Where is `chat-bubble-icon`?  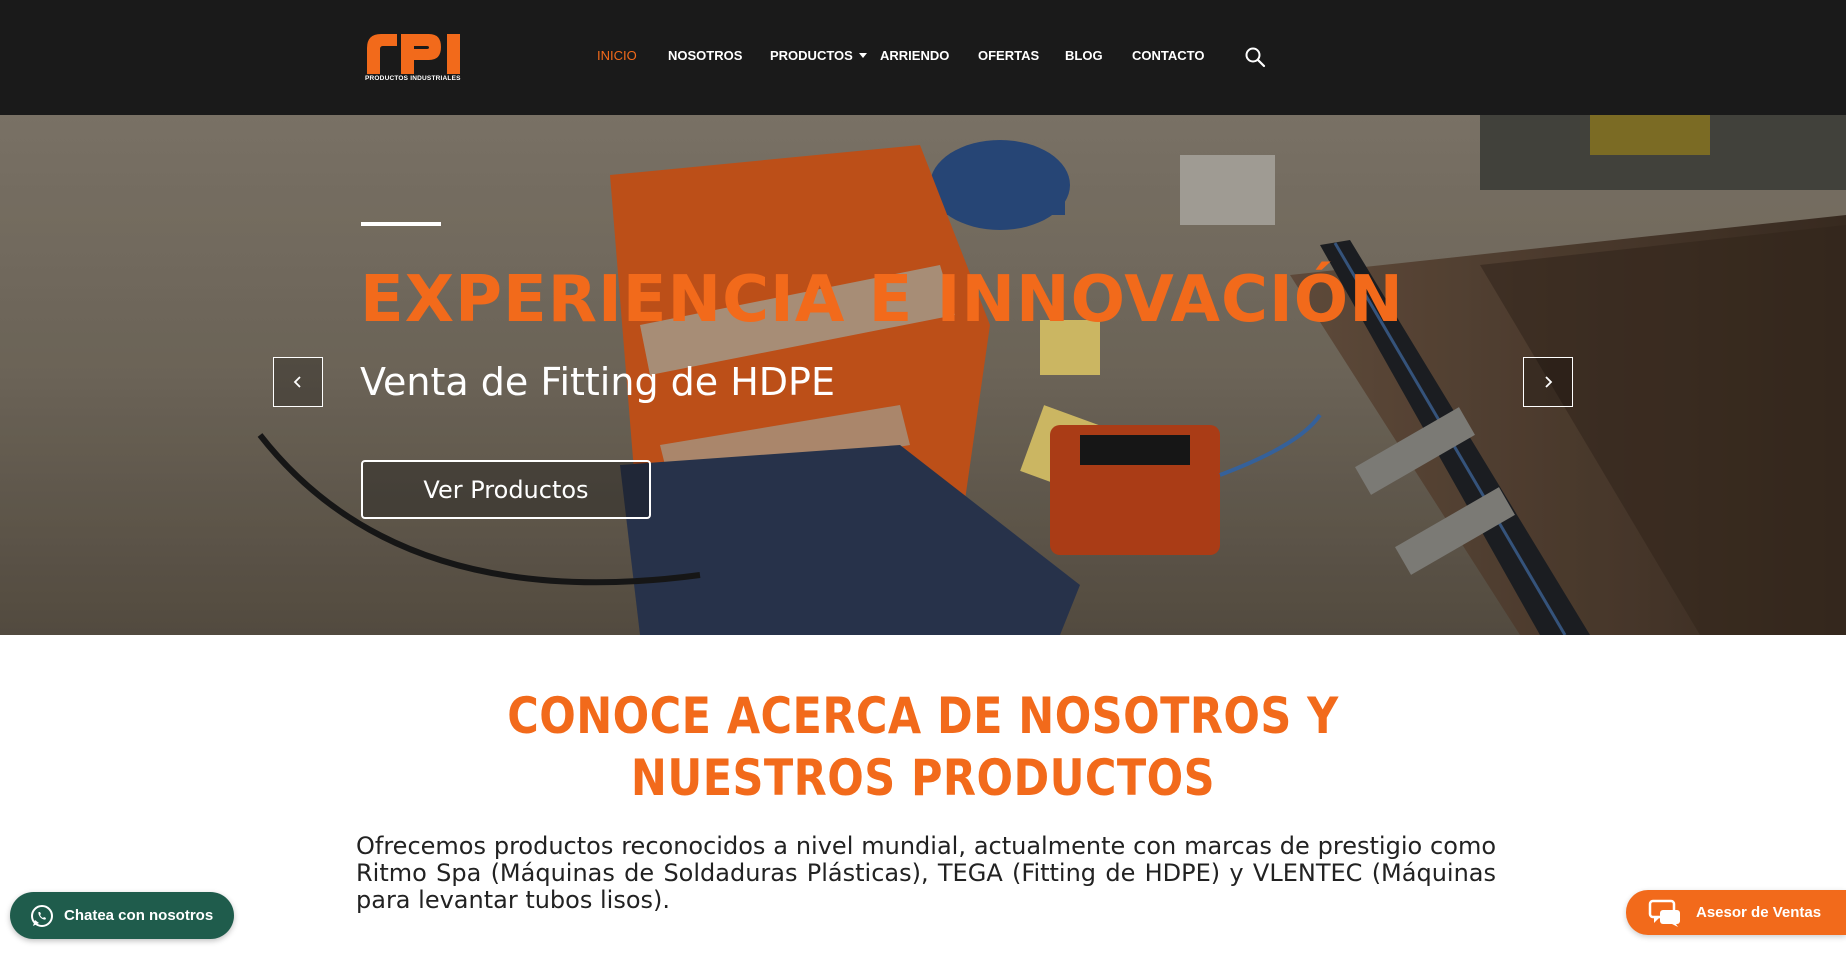 chat-bubble-icon is located at coordinates (1664, 913).